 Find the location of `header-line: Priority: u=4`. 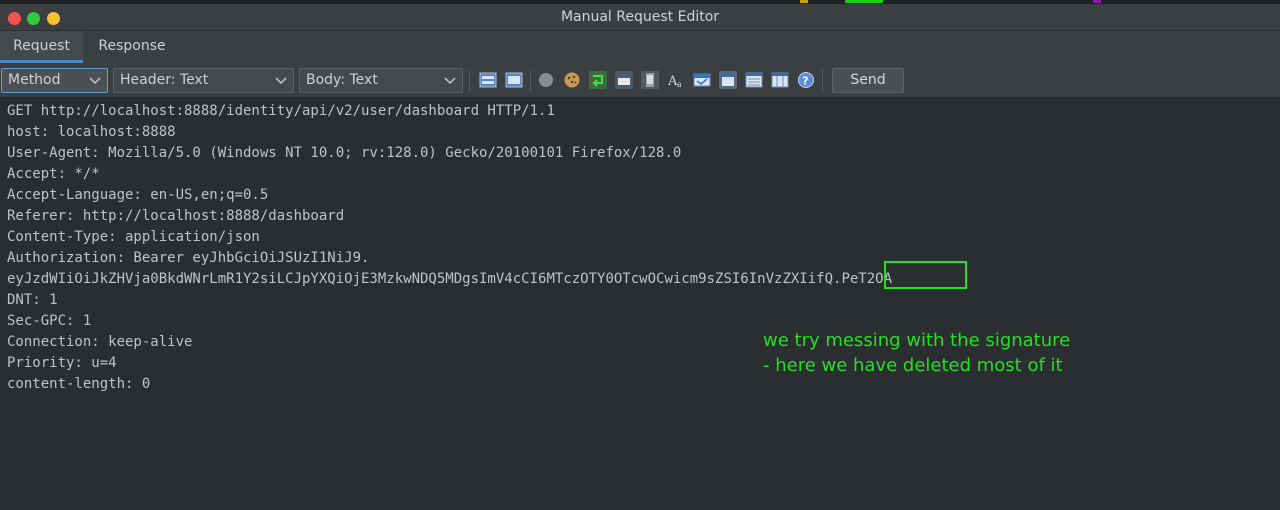

header-line: Priority: u=4 is located at coordinates (62, 363).